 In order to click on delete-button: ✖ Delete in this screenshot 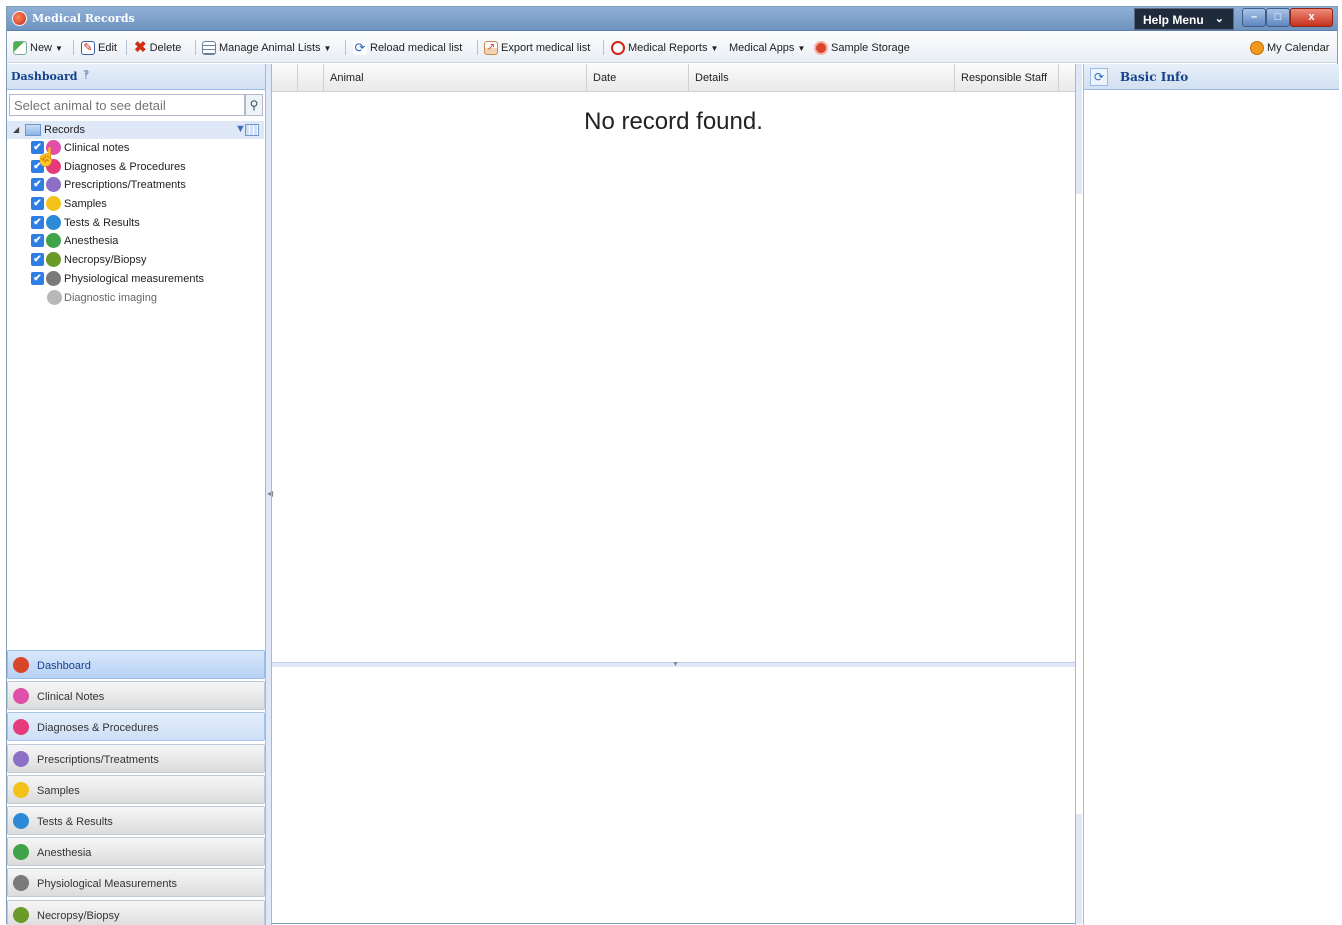, I will do `click(157, 48)`.